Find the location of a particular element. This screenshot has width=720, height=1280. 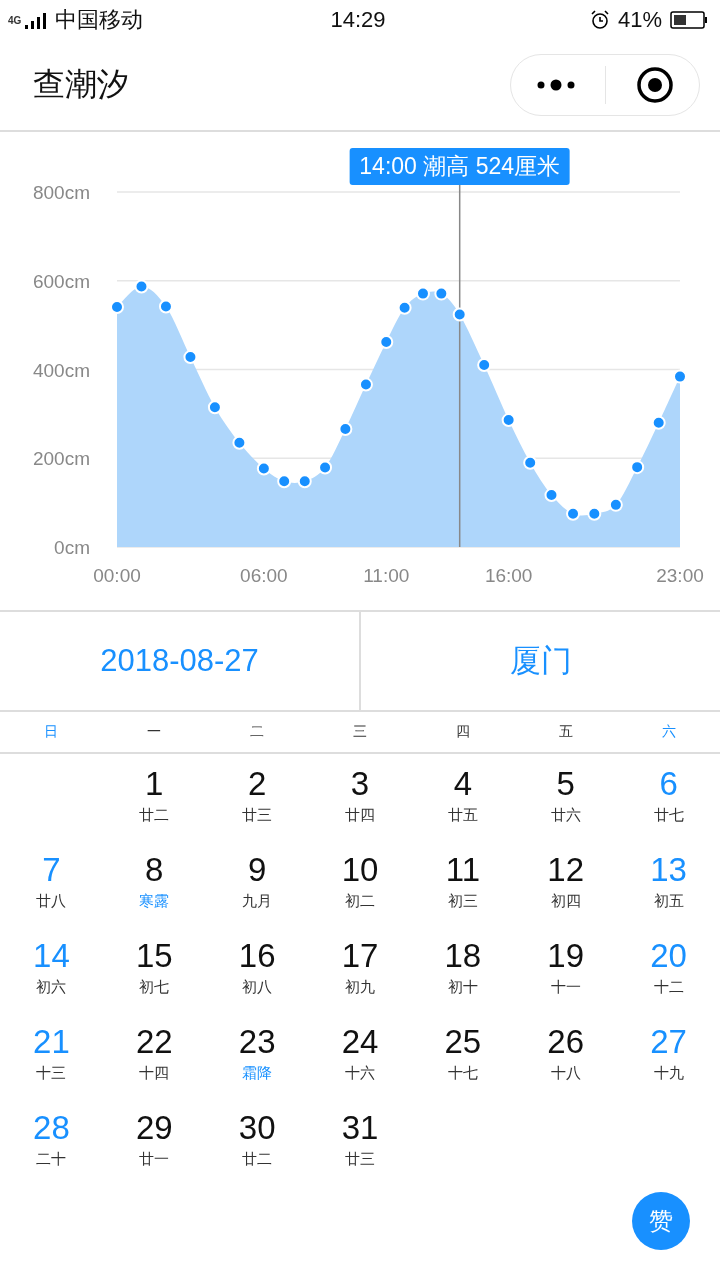

lunar-date: 初二 is located at coordinates (360, 901).